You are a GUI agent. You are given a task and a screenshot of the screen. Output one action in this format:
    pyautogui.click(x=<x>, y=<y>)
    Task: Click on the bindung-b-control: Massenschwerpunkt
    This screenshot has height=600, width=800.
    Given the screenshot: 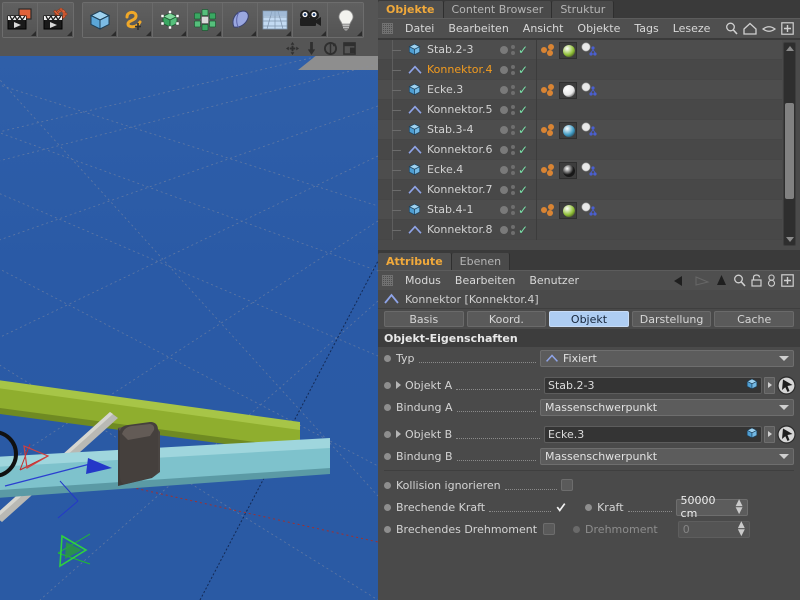 What is the action you would take?
    pyautogui.click(x=667, y=456)
    